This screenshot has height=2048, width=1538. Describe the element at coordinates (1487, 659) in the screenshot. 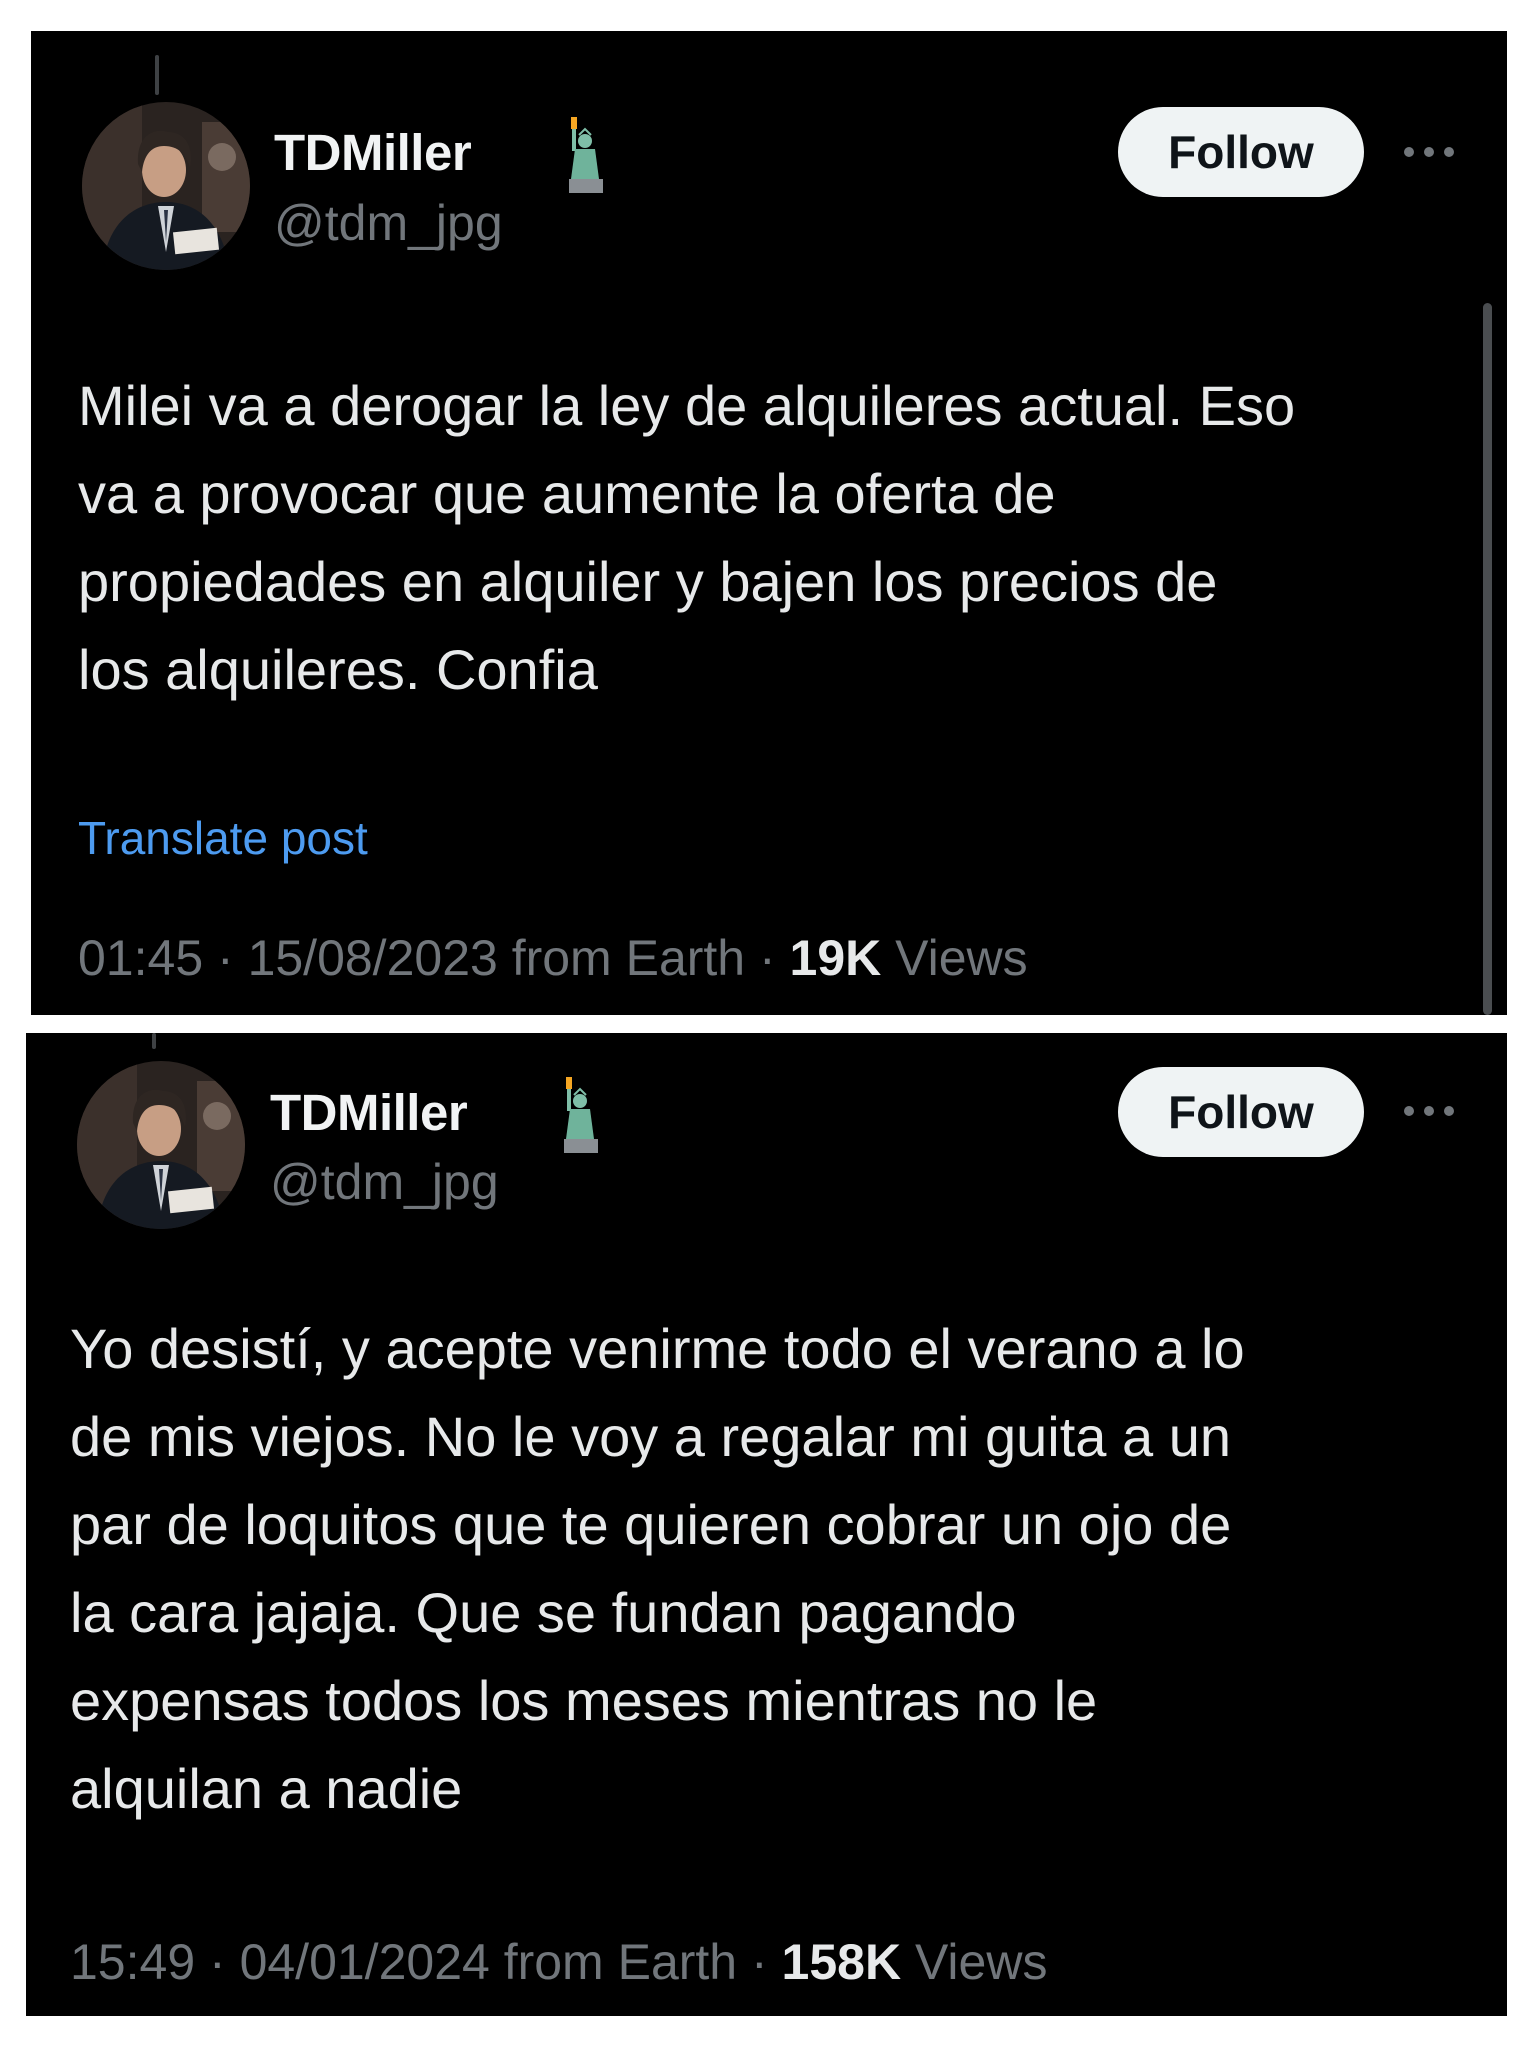

I see `scrollbar-thumb` at that location.